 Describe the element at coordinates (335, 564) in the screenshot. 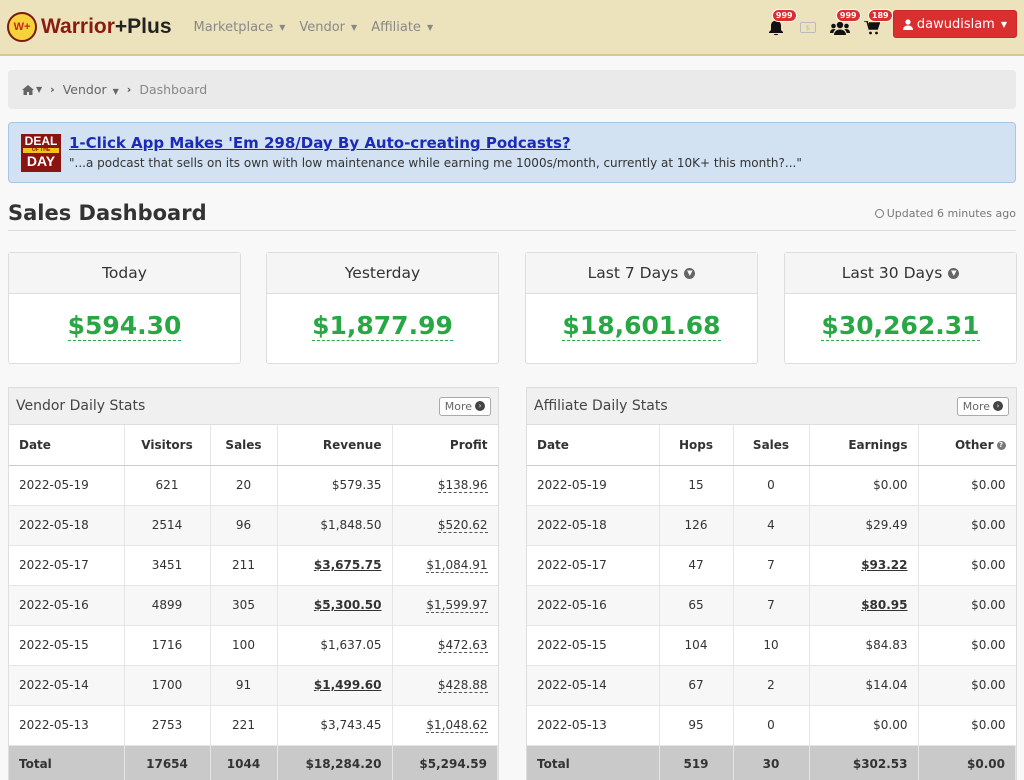

I see `revenue-cell: $3,675.75` at that location.